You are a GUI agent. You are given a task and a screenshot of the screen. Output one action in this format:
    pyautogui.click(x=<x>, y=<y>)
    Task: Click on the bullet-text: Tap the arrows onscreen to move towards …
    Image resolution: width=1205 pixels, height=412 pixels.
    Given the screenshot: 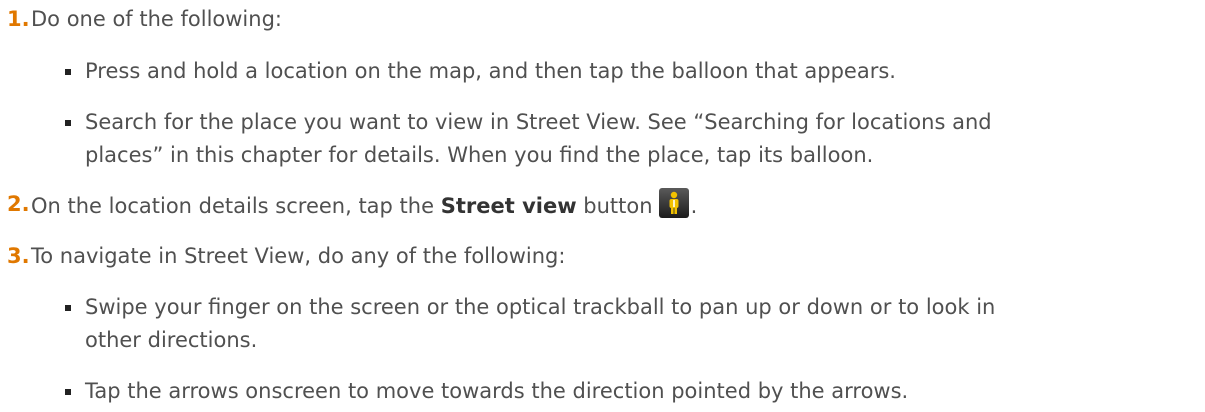 What is the action you would take?
    pyautogui.click(x=497, y=391)
    